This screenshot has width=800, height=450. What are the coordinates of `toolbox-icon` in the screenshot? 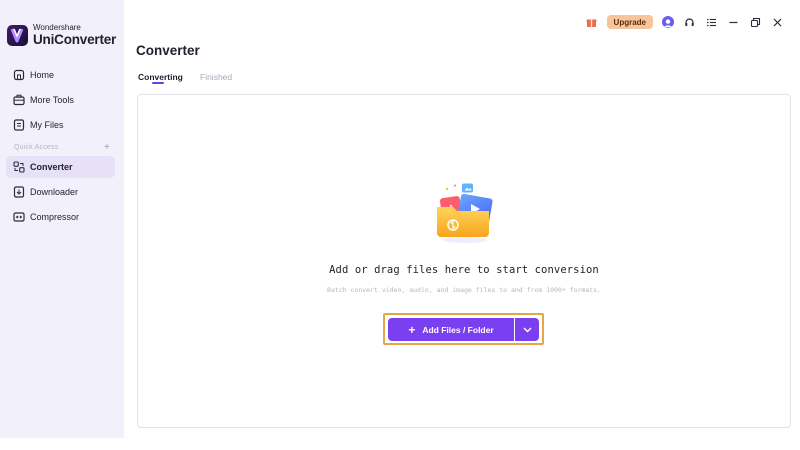 It's located at (19, 100).